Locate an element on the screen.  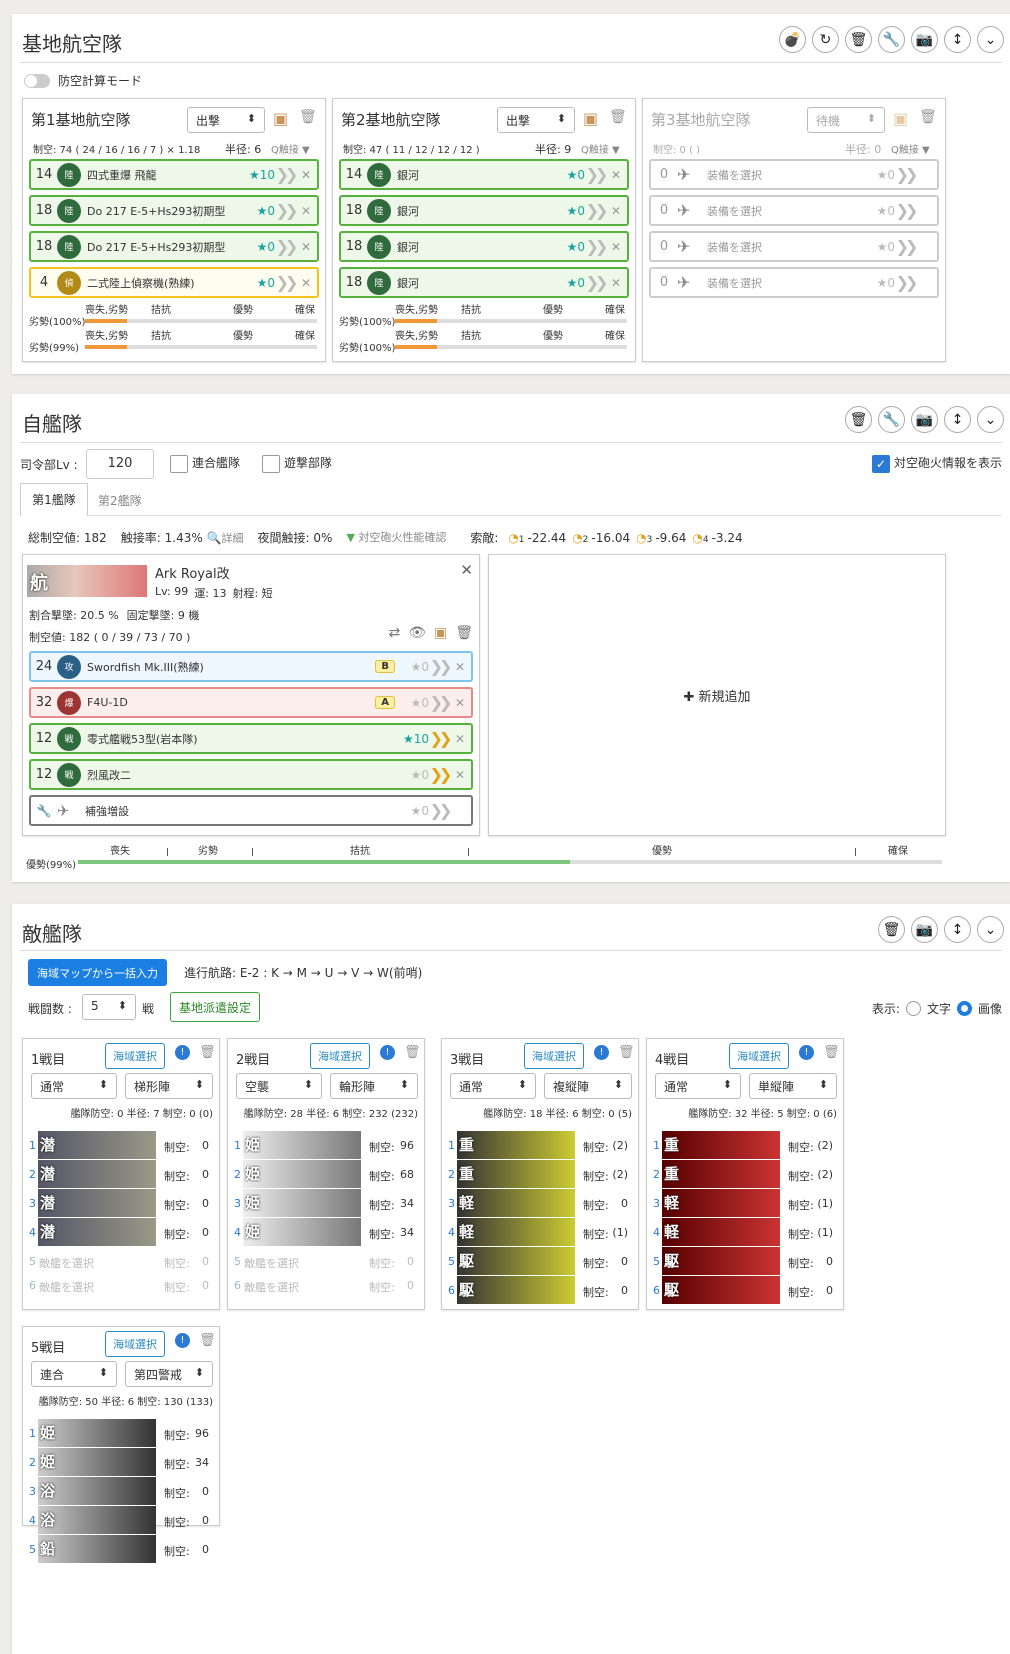
squad-mode-select: 待機 is located at coordinates (846, 120).